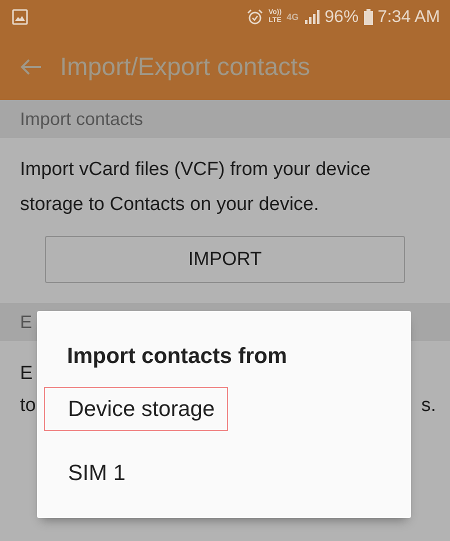 The width and height of the screenshot is (450, 541). I want to click on alarm-icon, so click(255, 17).